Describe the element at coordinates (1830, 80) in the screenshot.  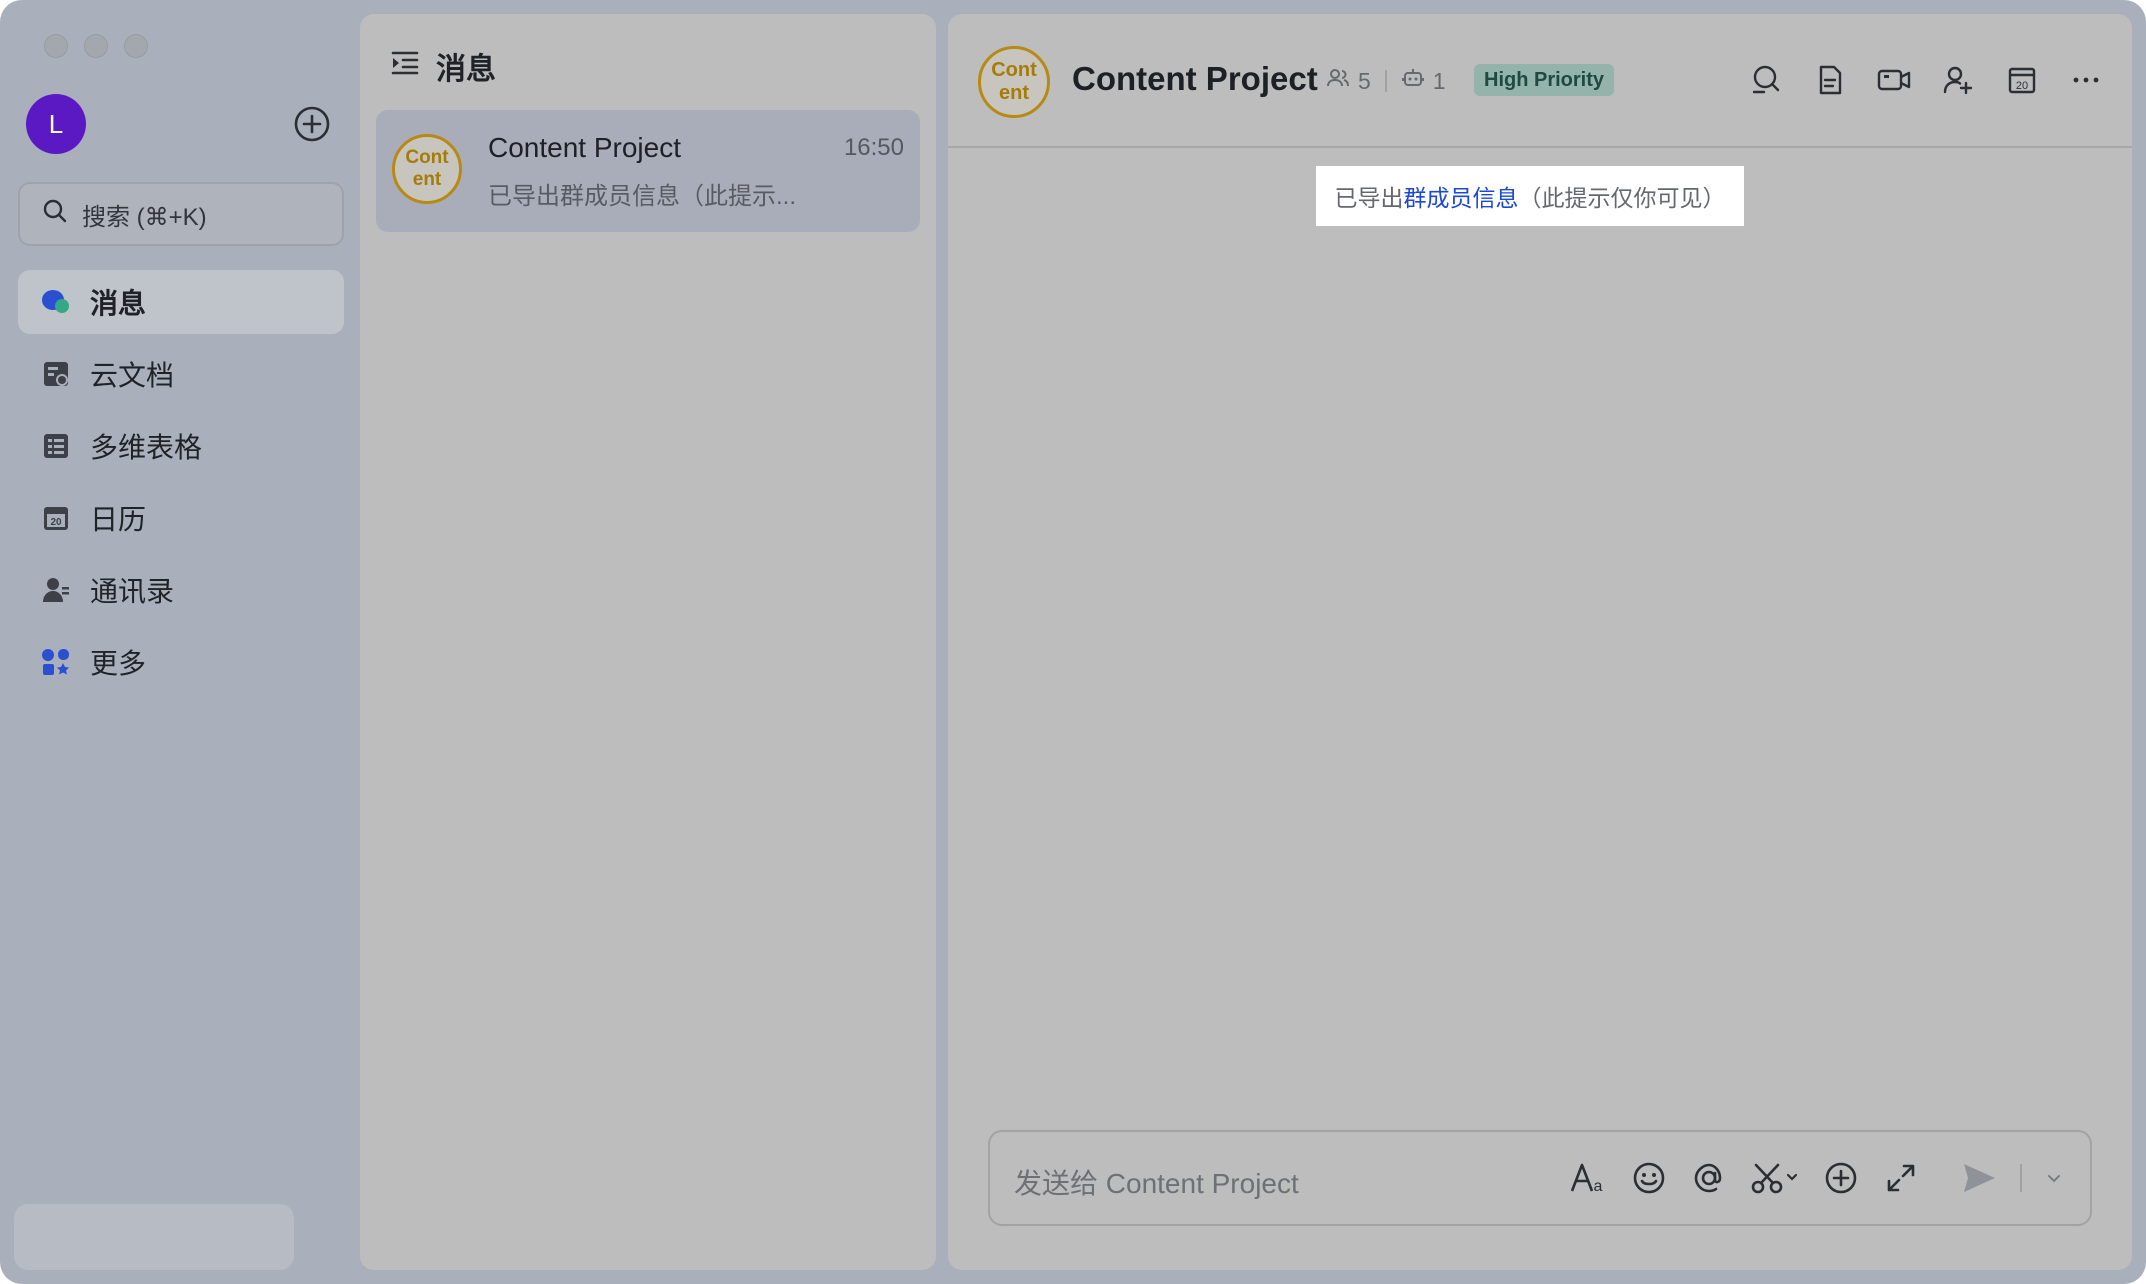
I see `document-icon` at that location.